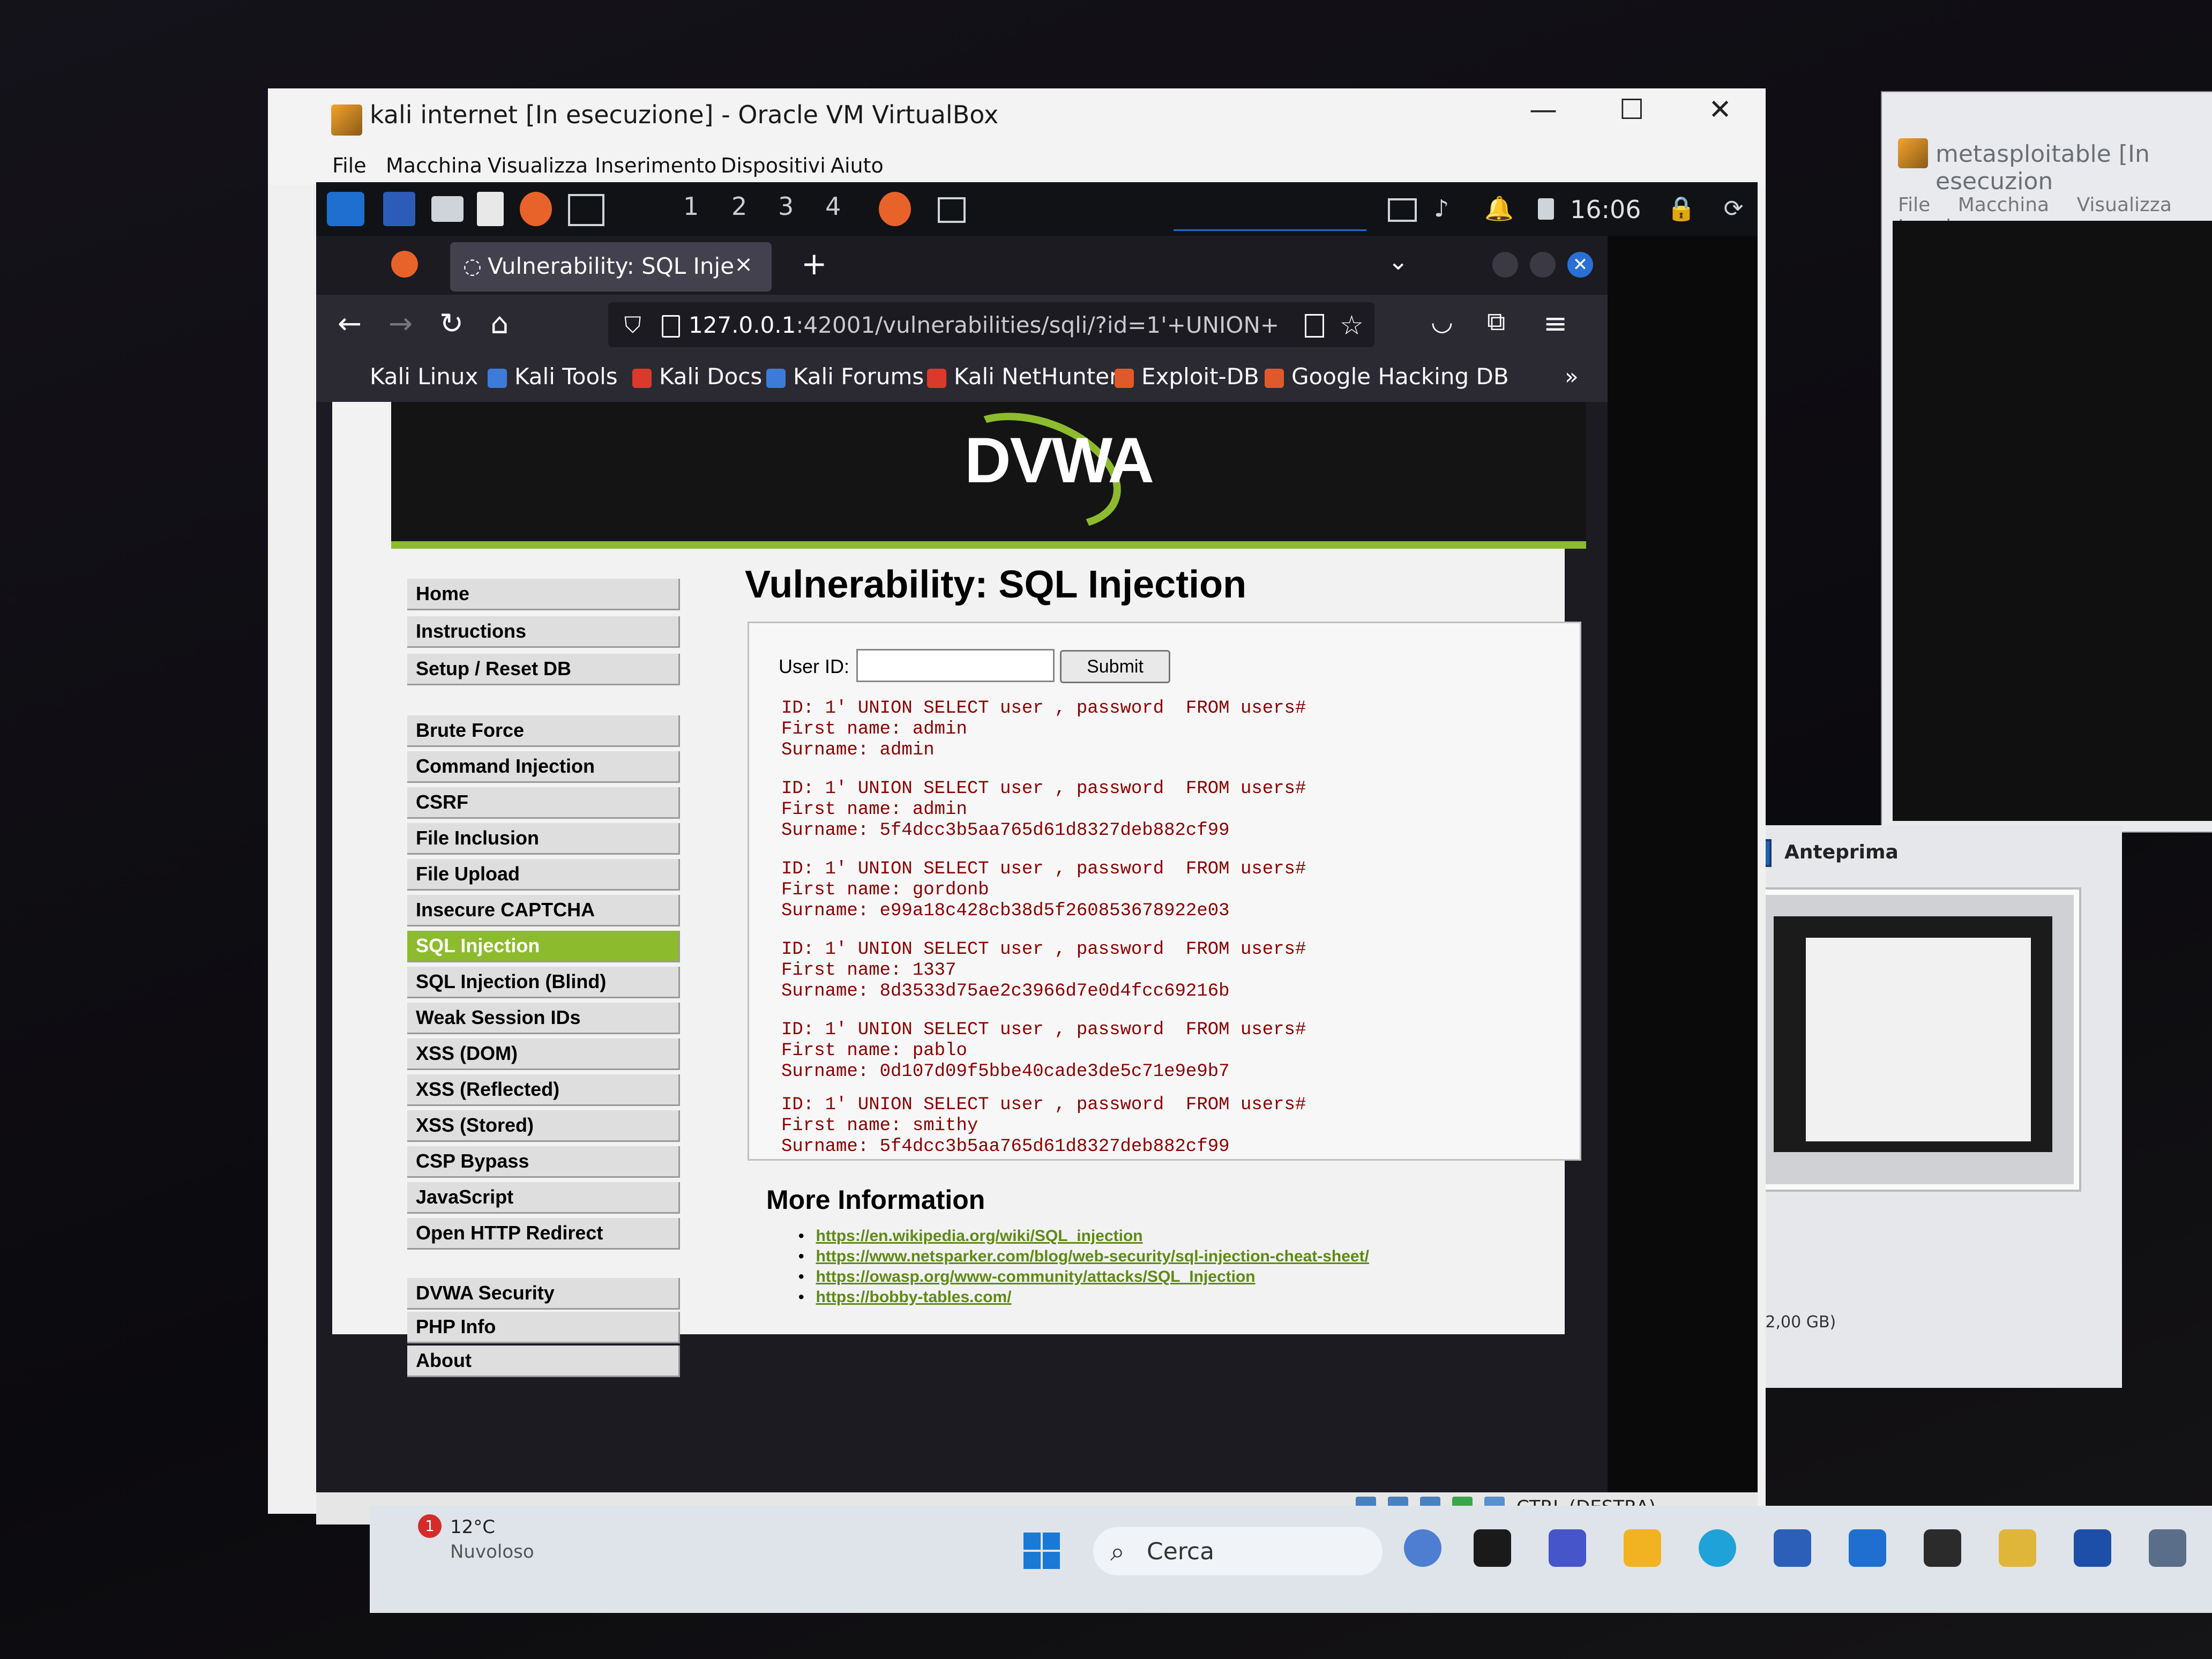 This screenshot has width=2212, height=1659. What do you see at coordinates (1422, 1548) in the screenshot?
I see `bing-icon` at bounding box center [1422, 1548].